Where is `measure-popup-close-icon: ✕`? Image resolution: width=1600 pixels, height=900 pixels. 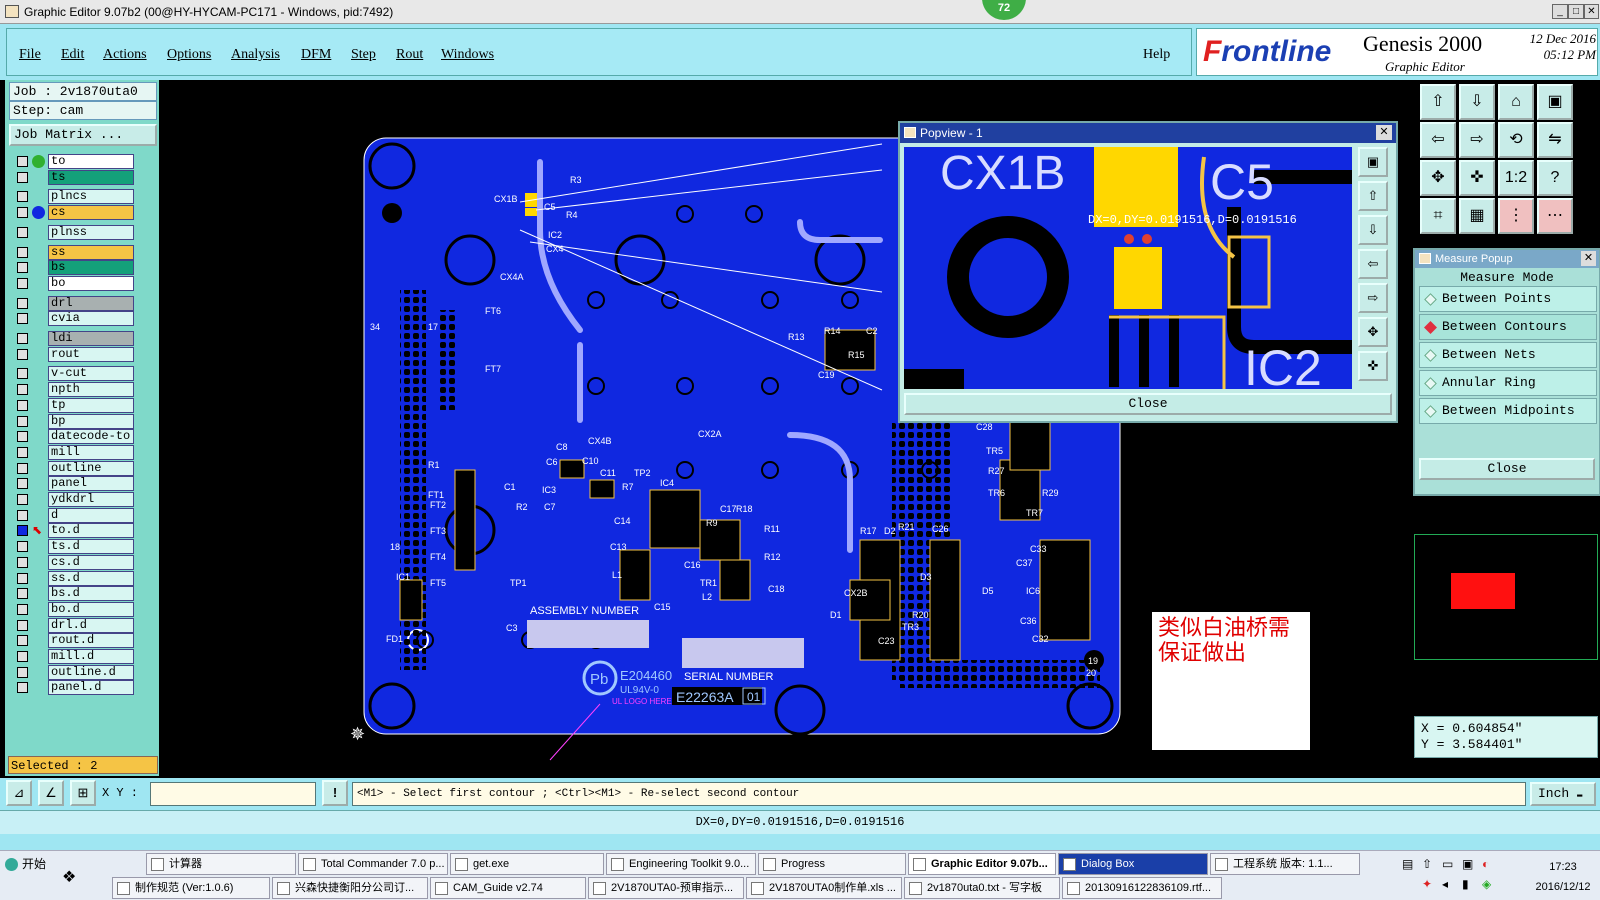 measure-popup-close-icon: ✕ is located at coordinates (1588, 258).